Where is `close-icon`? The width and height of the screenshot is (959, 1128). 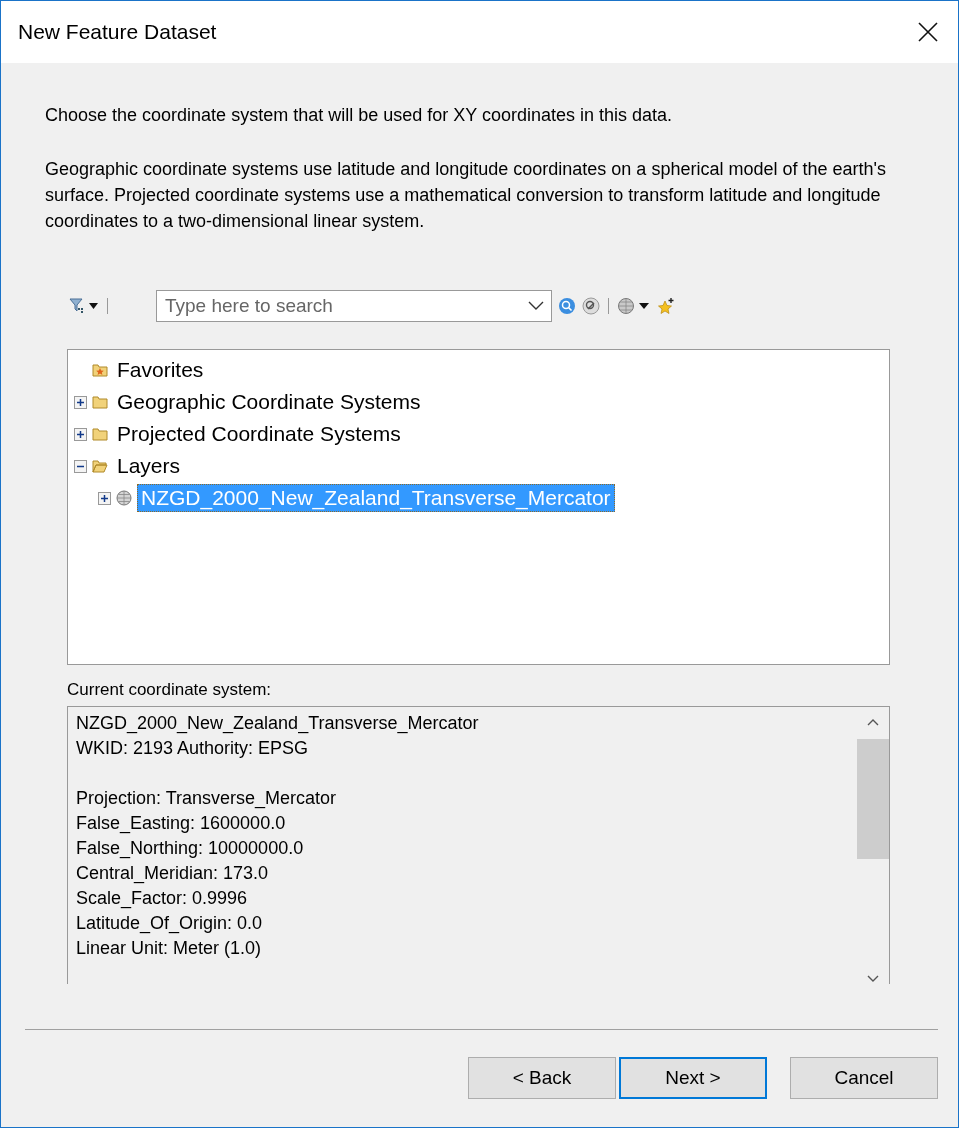 close-icon is located at coordinates (928, 32).